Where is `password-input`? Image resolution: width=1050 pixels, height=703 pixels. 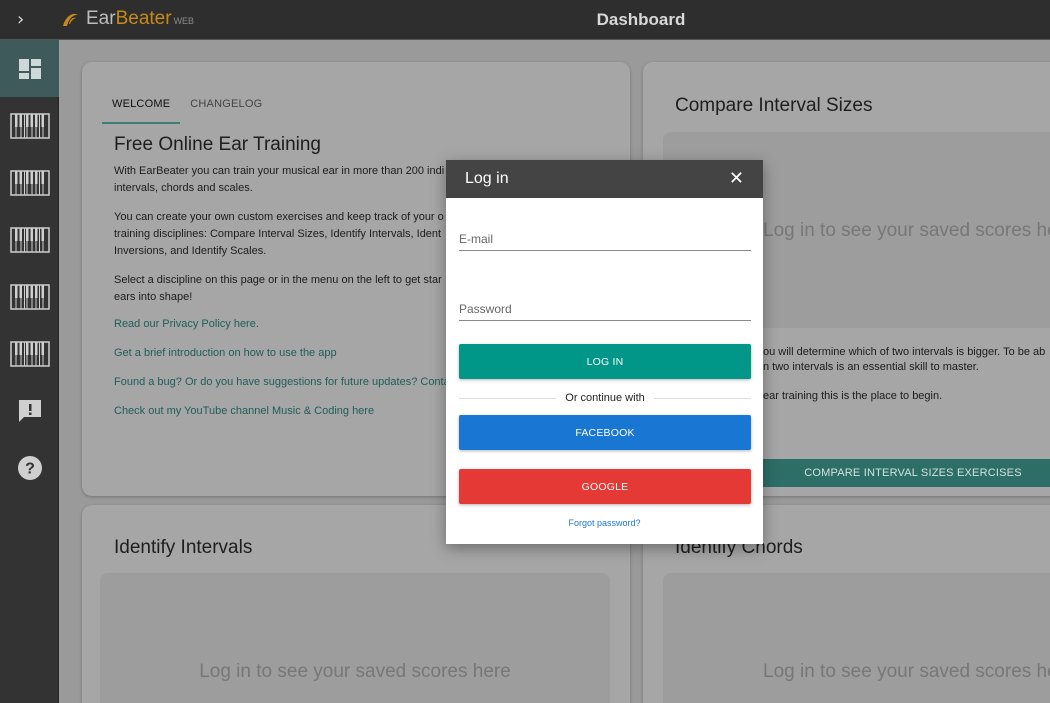 password-input is located at coordinates (605, 308).